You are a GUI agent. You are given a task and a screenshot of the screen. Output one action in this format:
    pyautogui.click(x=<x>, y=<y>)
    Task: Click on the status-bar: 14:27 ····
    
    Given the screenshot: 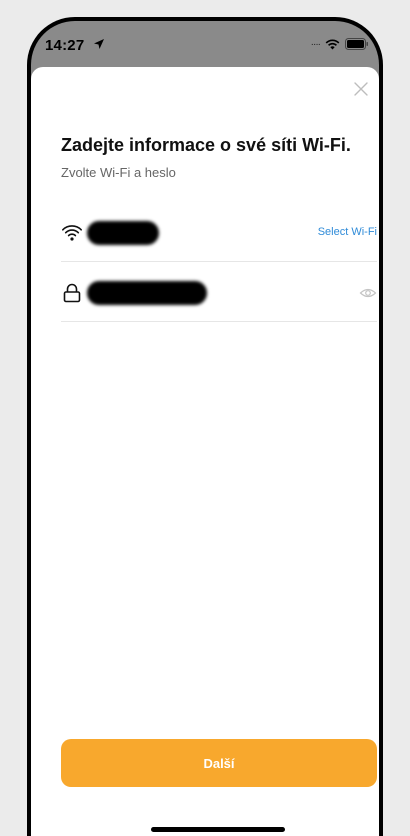 What is the action you would take?
    pyautogui.click(x=205, y=43)
    